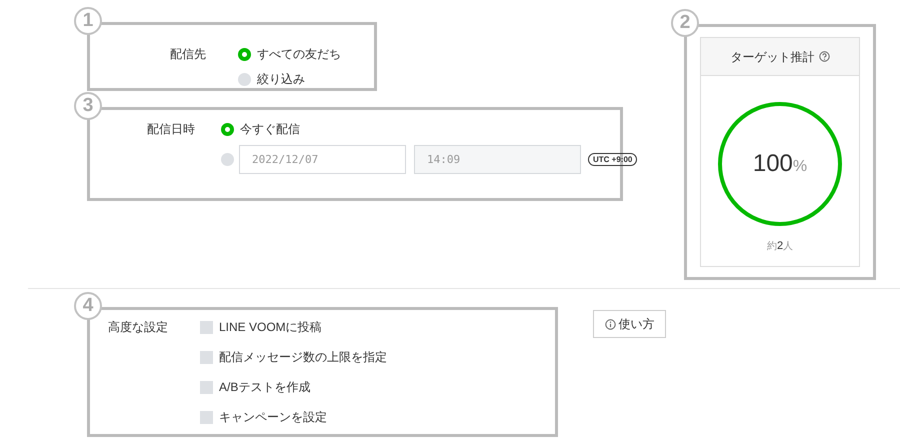 The width and height of the screenshot is (900, 443). Describe the element at coordinates (685, 23) in the screenshot. I see `callout-number: 2` at that location.